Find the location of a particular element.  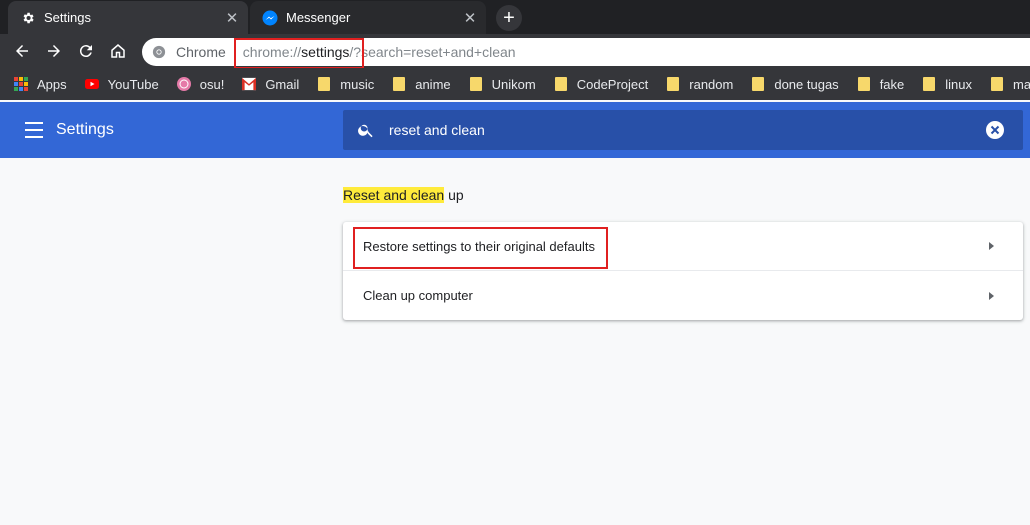

settings-search: reset and clean is located at coordinates (683, 130).